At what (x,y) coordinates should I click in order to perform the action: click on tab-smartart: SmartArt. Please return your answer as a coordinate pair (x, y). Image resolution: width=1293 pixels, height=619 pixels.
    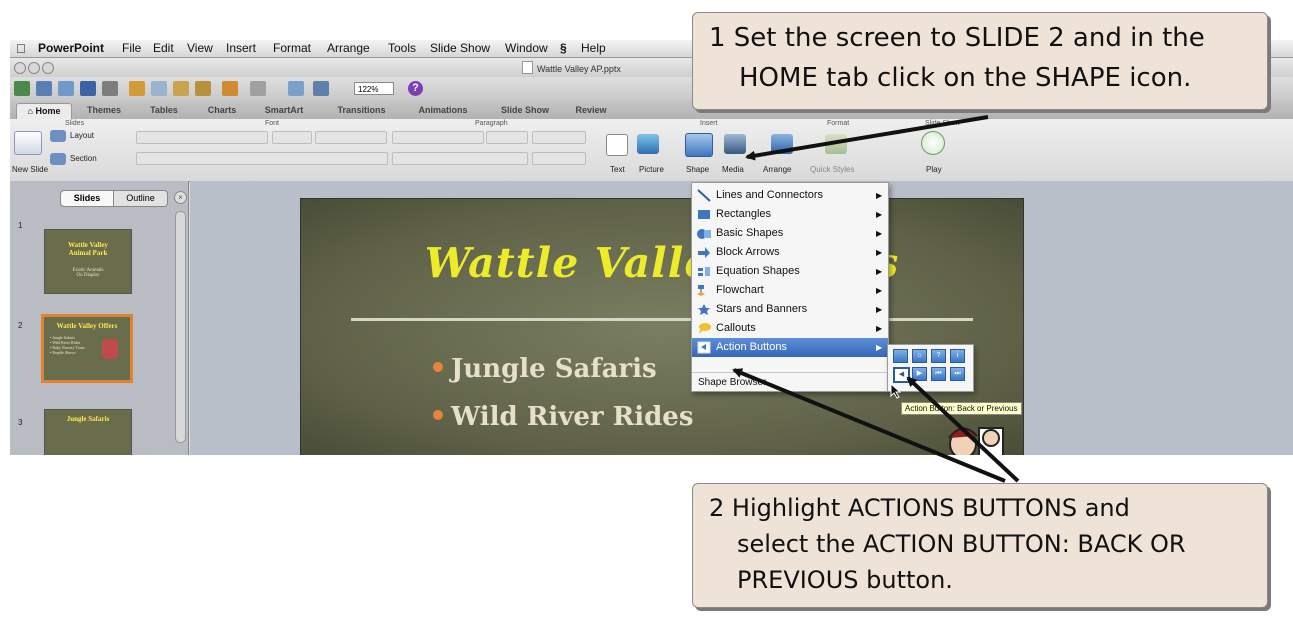
    Looking at the image, I should click on (284, 110).